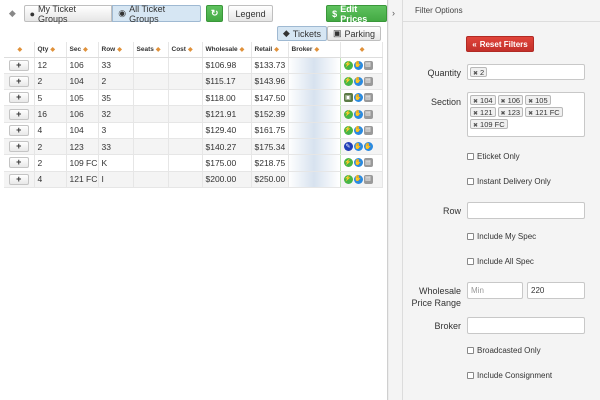  I want to click on column-header-broker: Broker ◆, so click(314, 50).